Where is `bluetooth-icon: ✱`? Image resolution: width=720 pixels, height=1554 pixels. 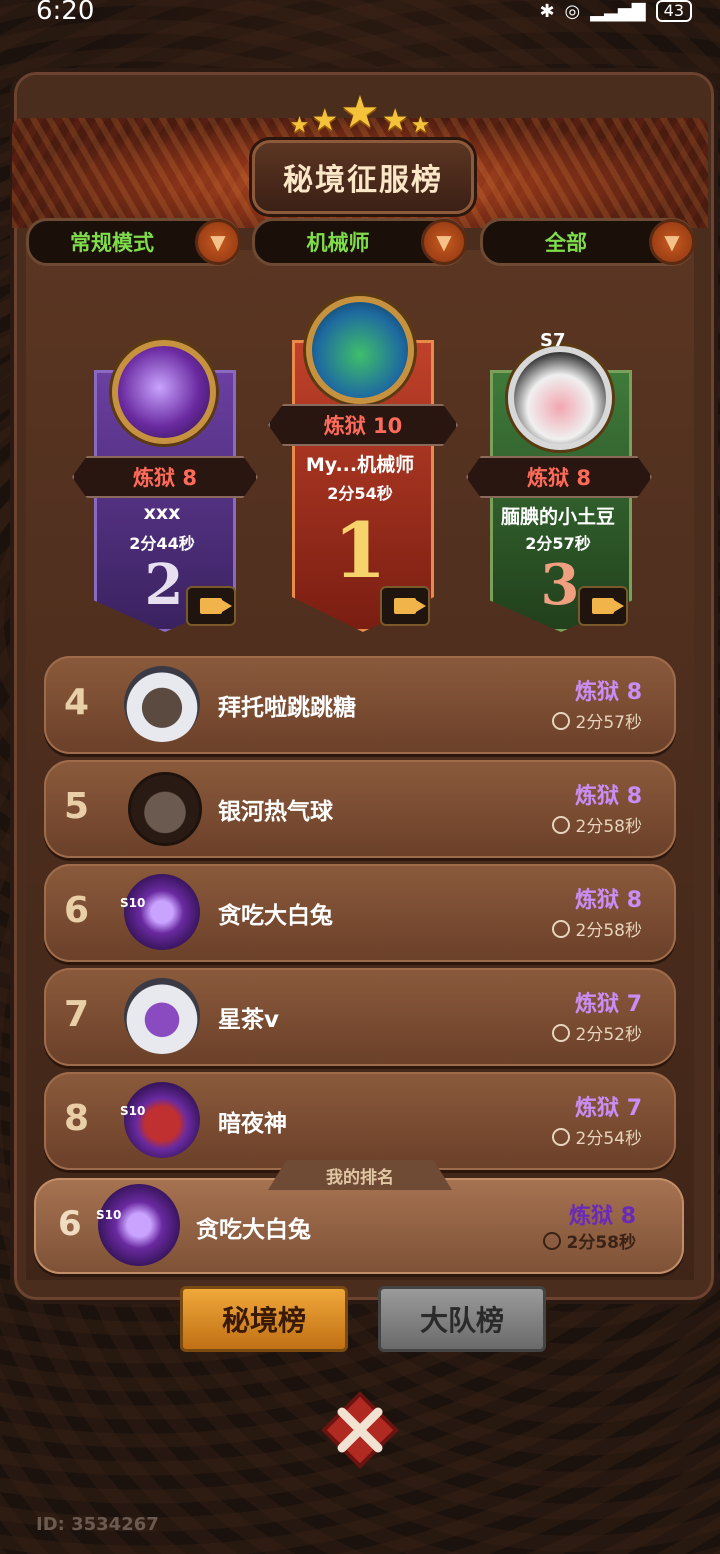
bluetooth-icon: ✱ is located at coordinates (547, 11).